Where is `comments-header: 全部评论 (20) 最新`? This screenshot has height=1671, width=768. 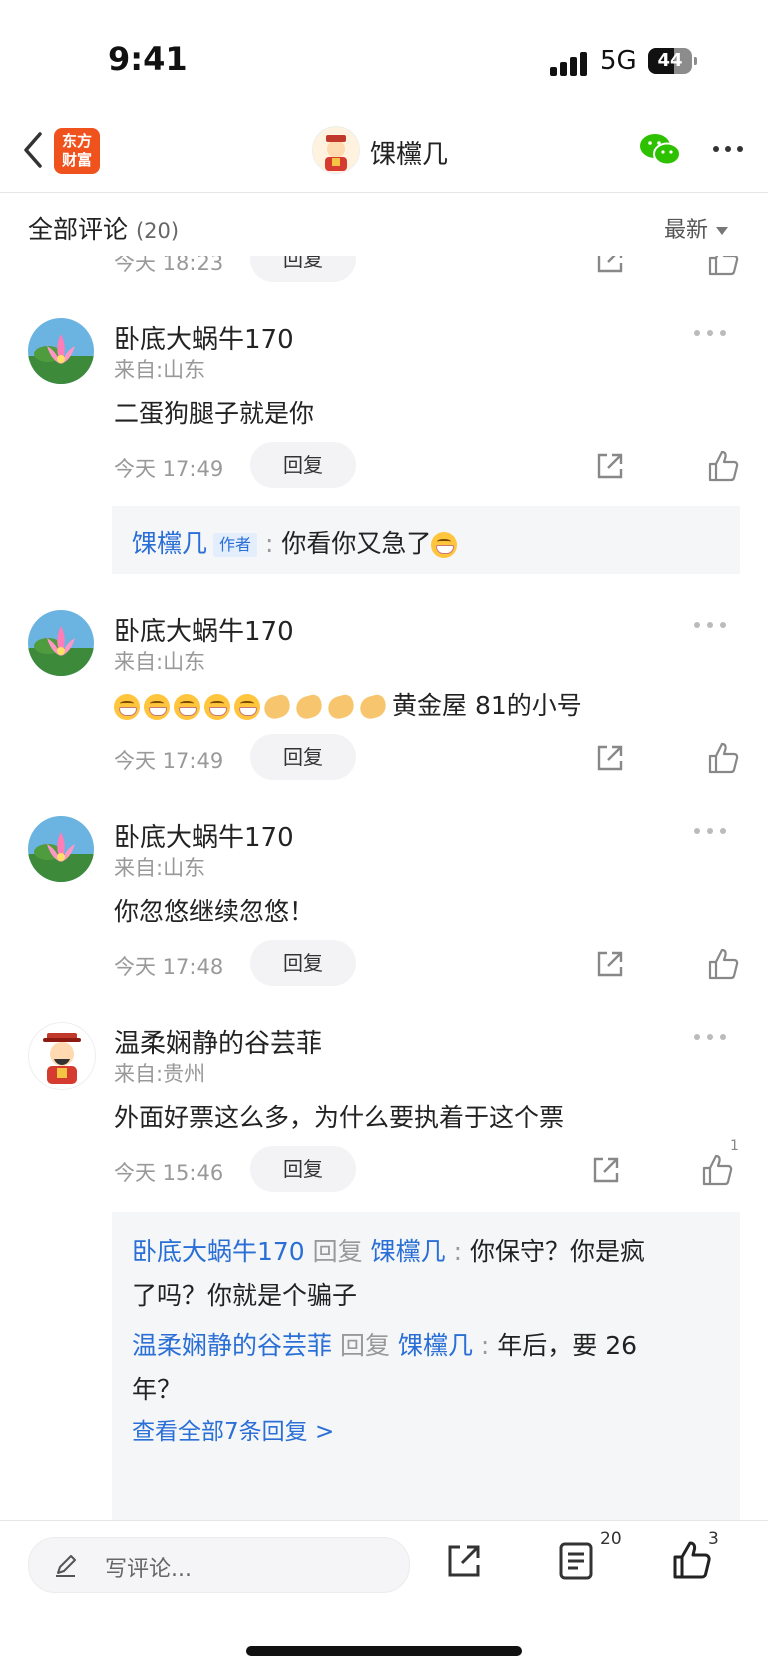
comments-header: 全部评论 (20) 最新 is located at coordinates (384, 224).